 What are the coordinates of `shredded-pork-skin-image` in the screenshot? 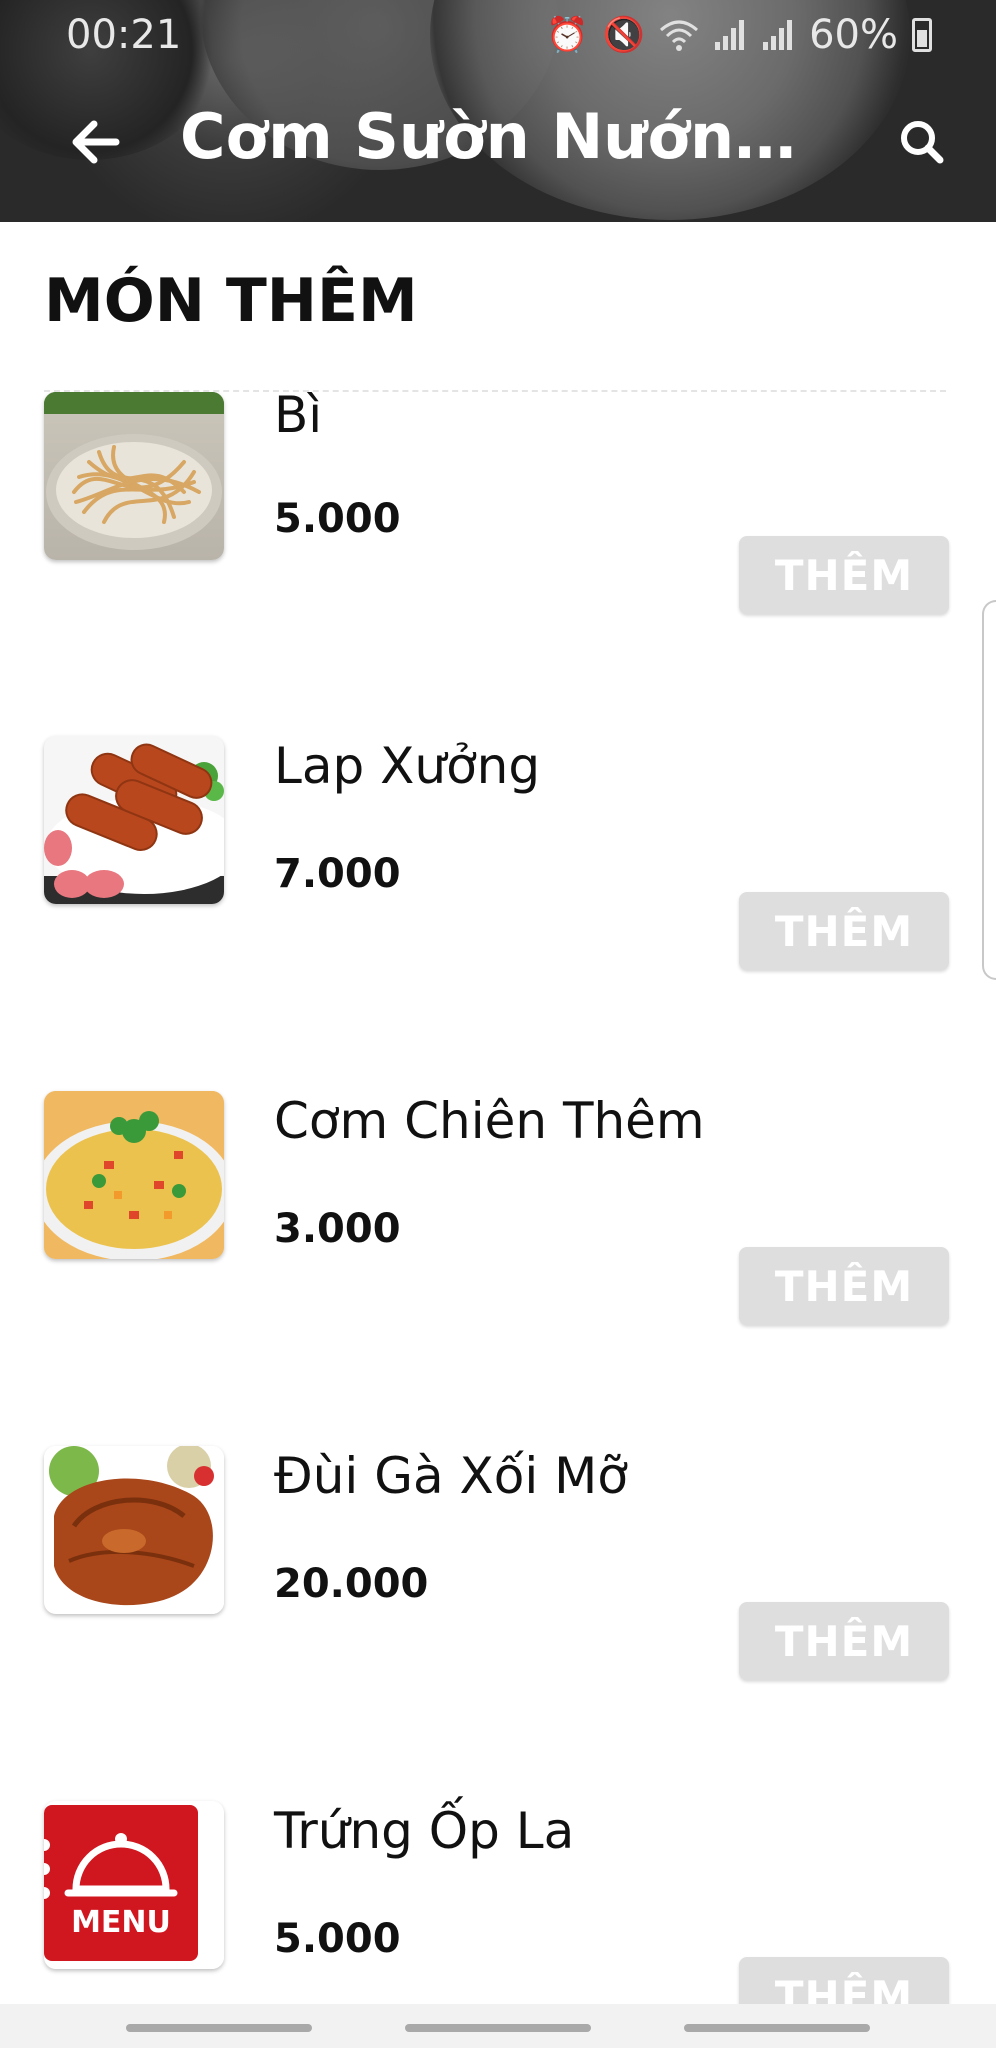 It's located at (134, 471).